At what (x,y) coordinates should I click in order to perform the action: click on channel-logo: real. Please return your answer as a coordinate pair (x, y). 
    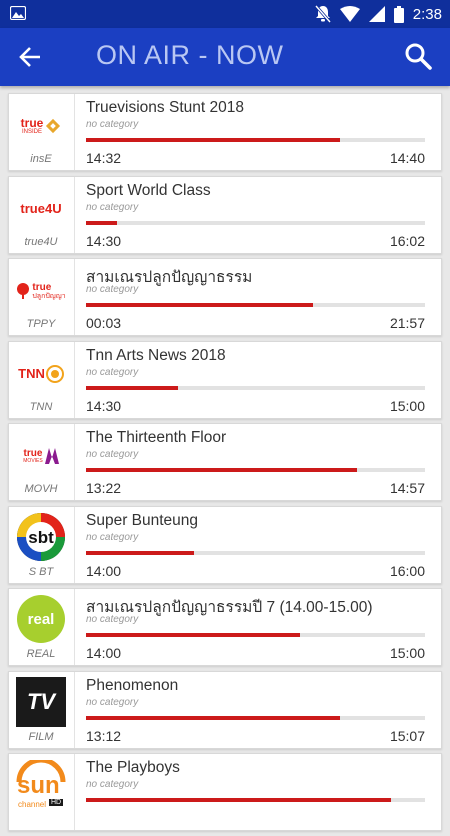
    Looking at the image, I should click on (41, 619).